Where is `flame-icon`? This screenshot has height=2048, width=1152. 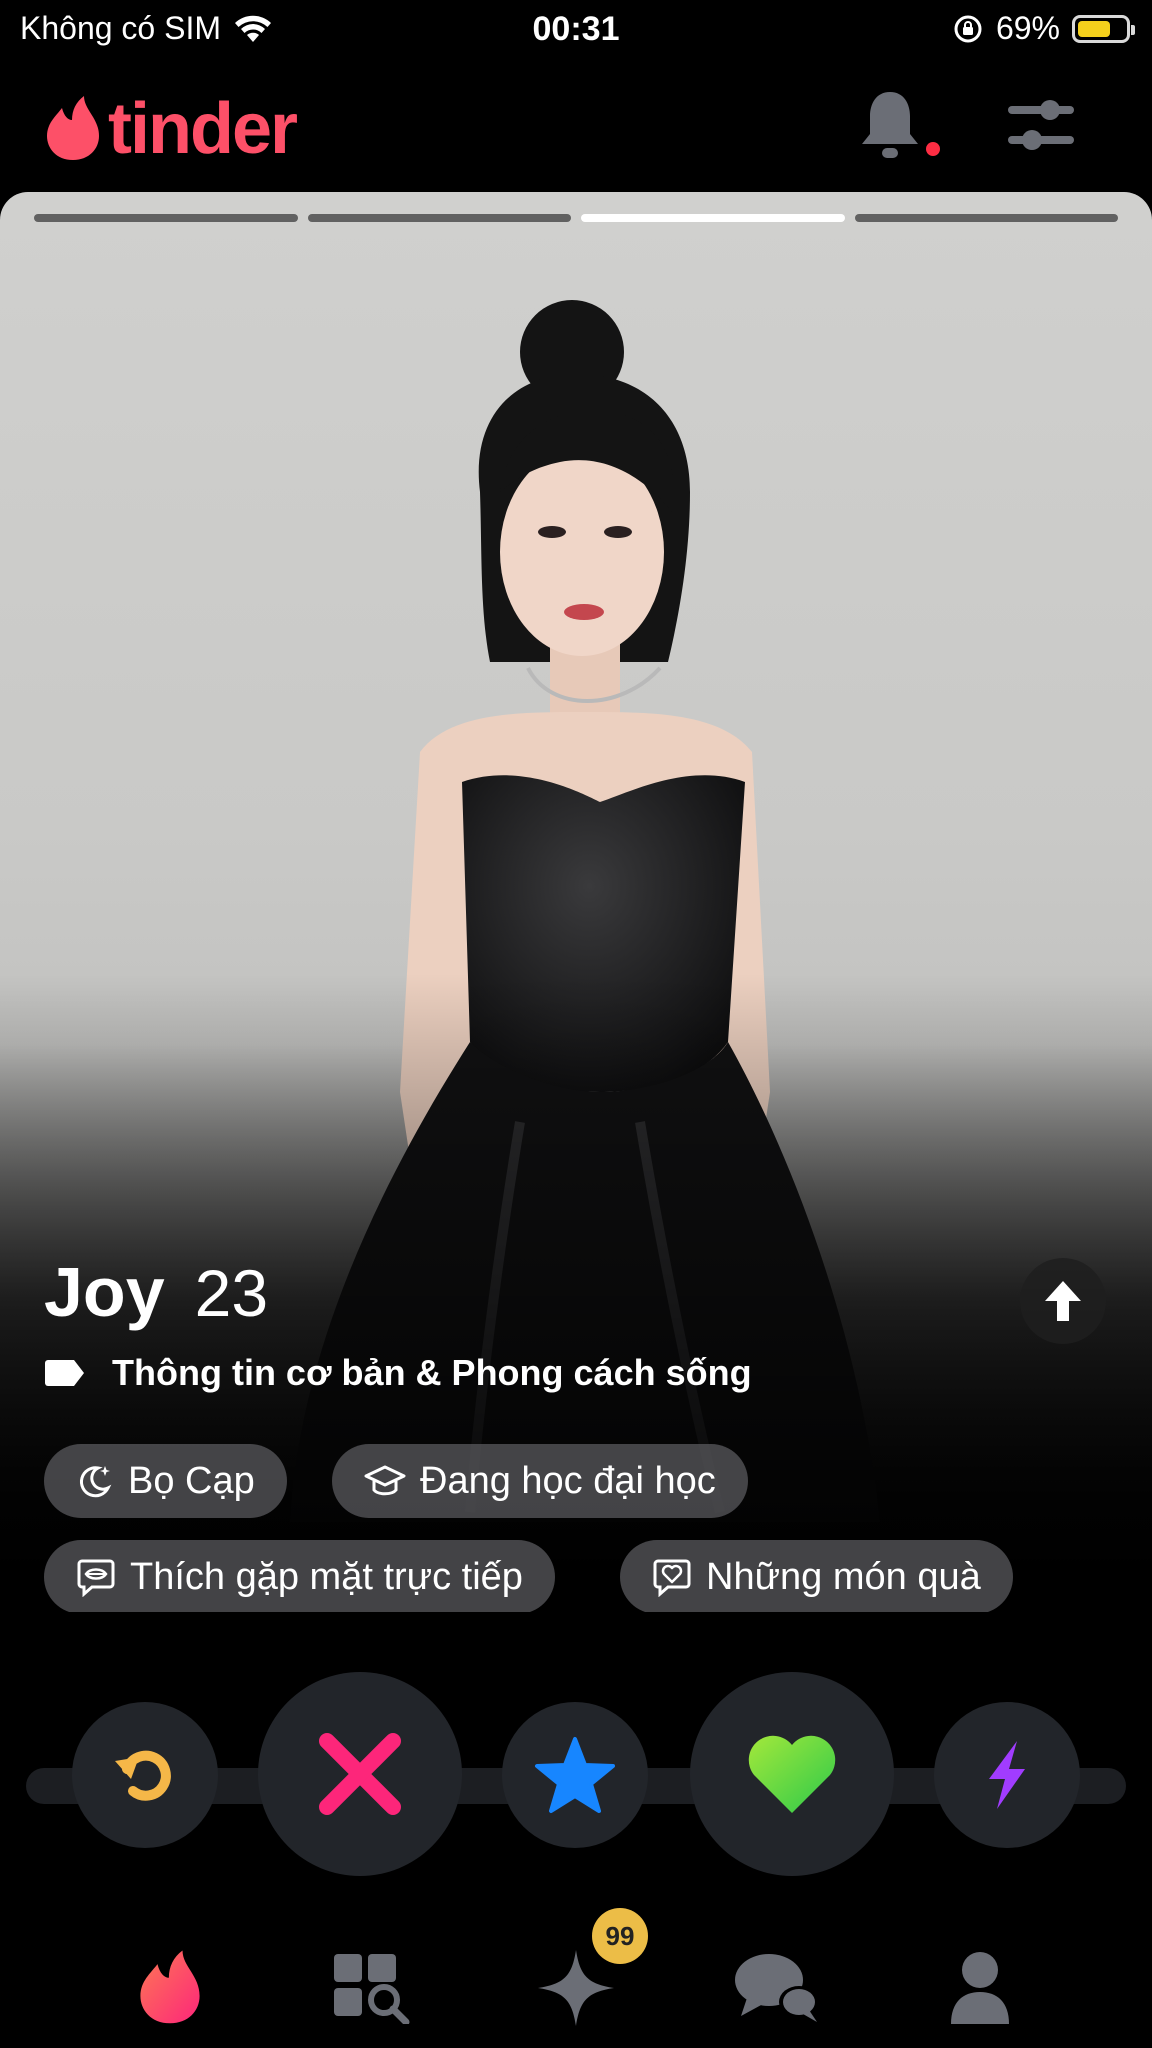 flame-icon is located at coordinates (170, 1987).